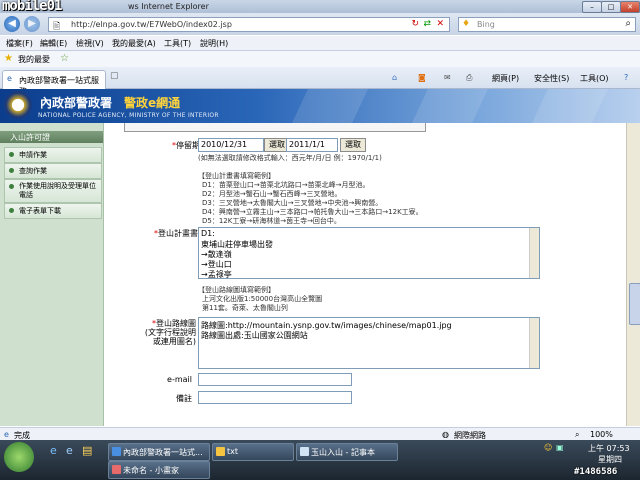 This screenshot has width=640, height=480. I want to click on forward-button: ▶, so click(32, 24).